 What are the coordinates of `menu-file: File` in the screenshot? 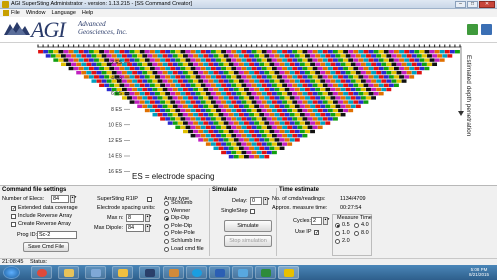 It's located at (15, 13).